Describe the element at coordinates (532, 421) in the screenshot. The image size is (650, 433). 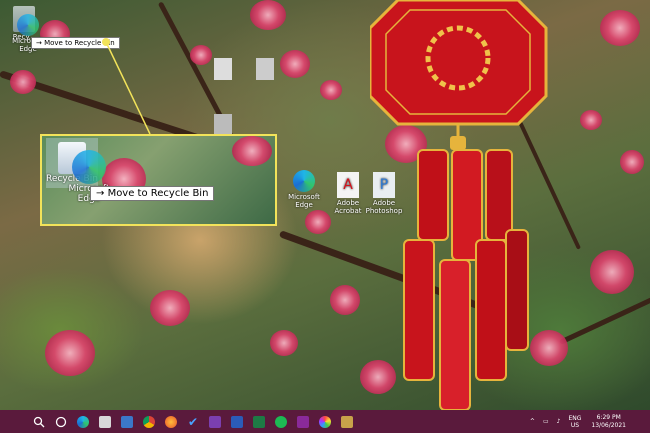
I see `chevron-up-icon: ^` at that location.